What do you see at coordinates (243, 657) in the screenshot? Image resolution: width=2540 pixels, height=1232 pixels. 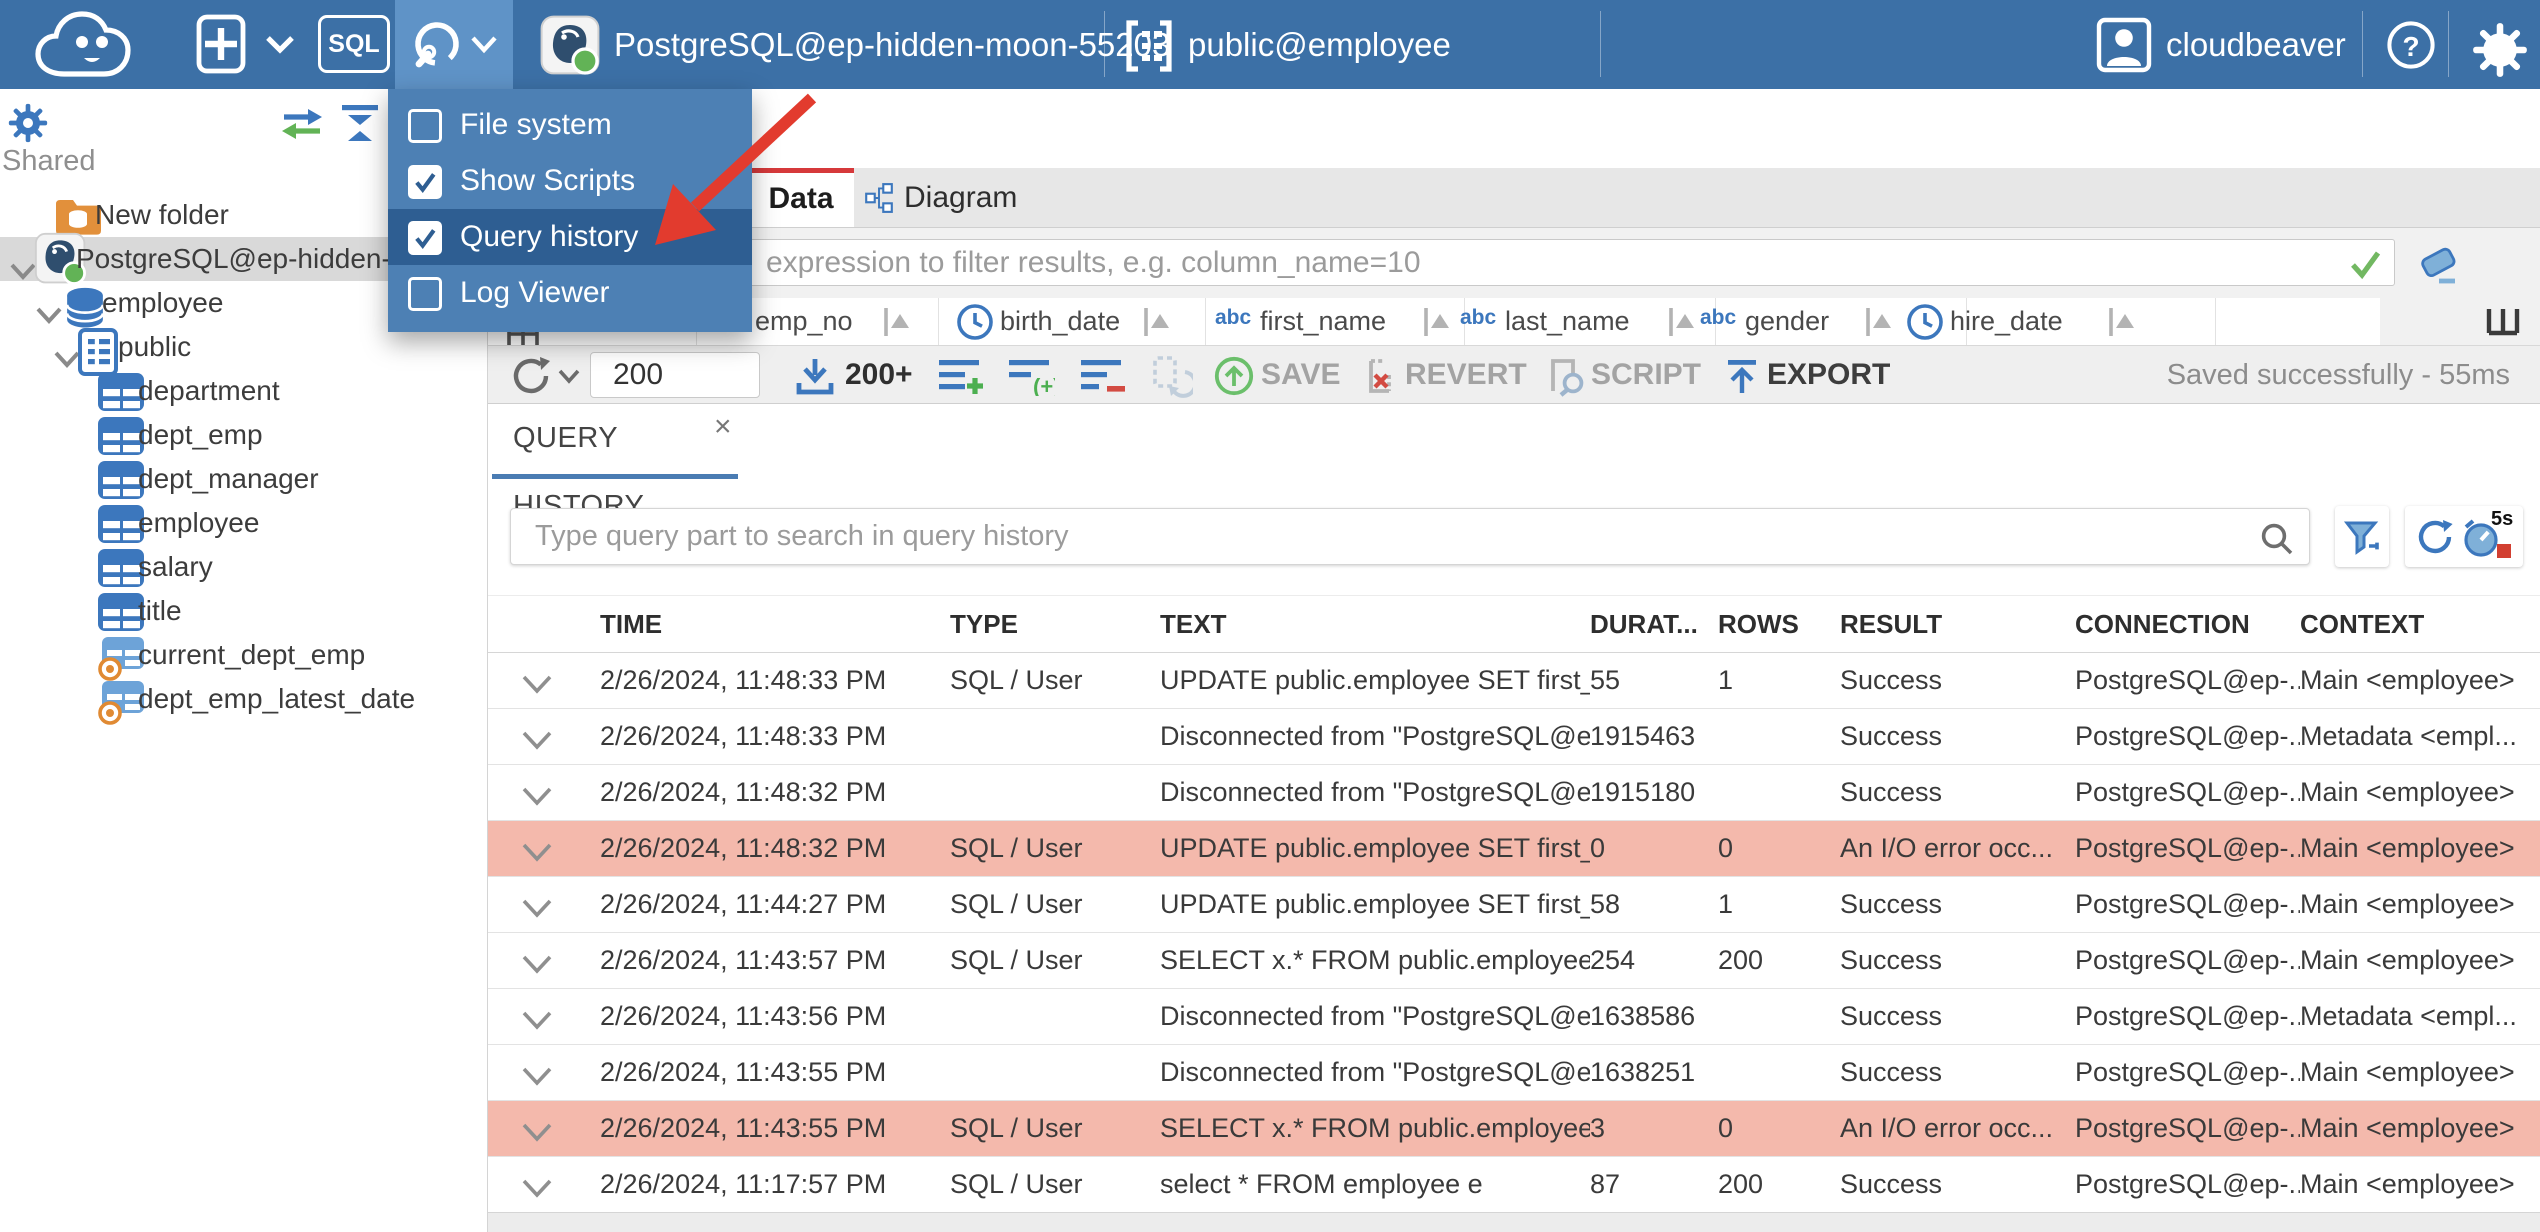 I see `tree-item-current-dept-emp: current_dept_emp` at bounding box center [243, 657].